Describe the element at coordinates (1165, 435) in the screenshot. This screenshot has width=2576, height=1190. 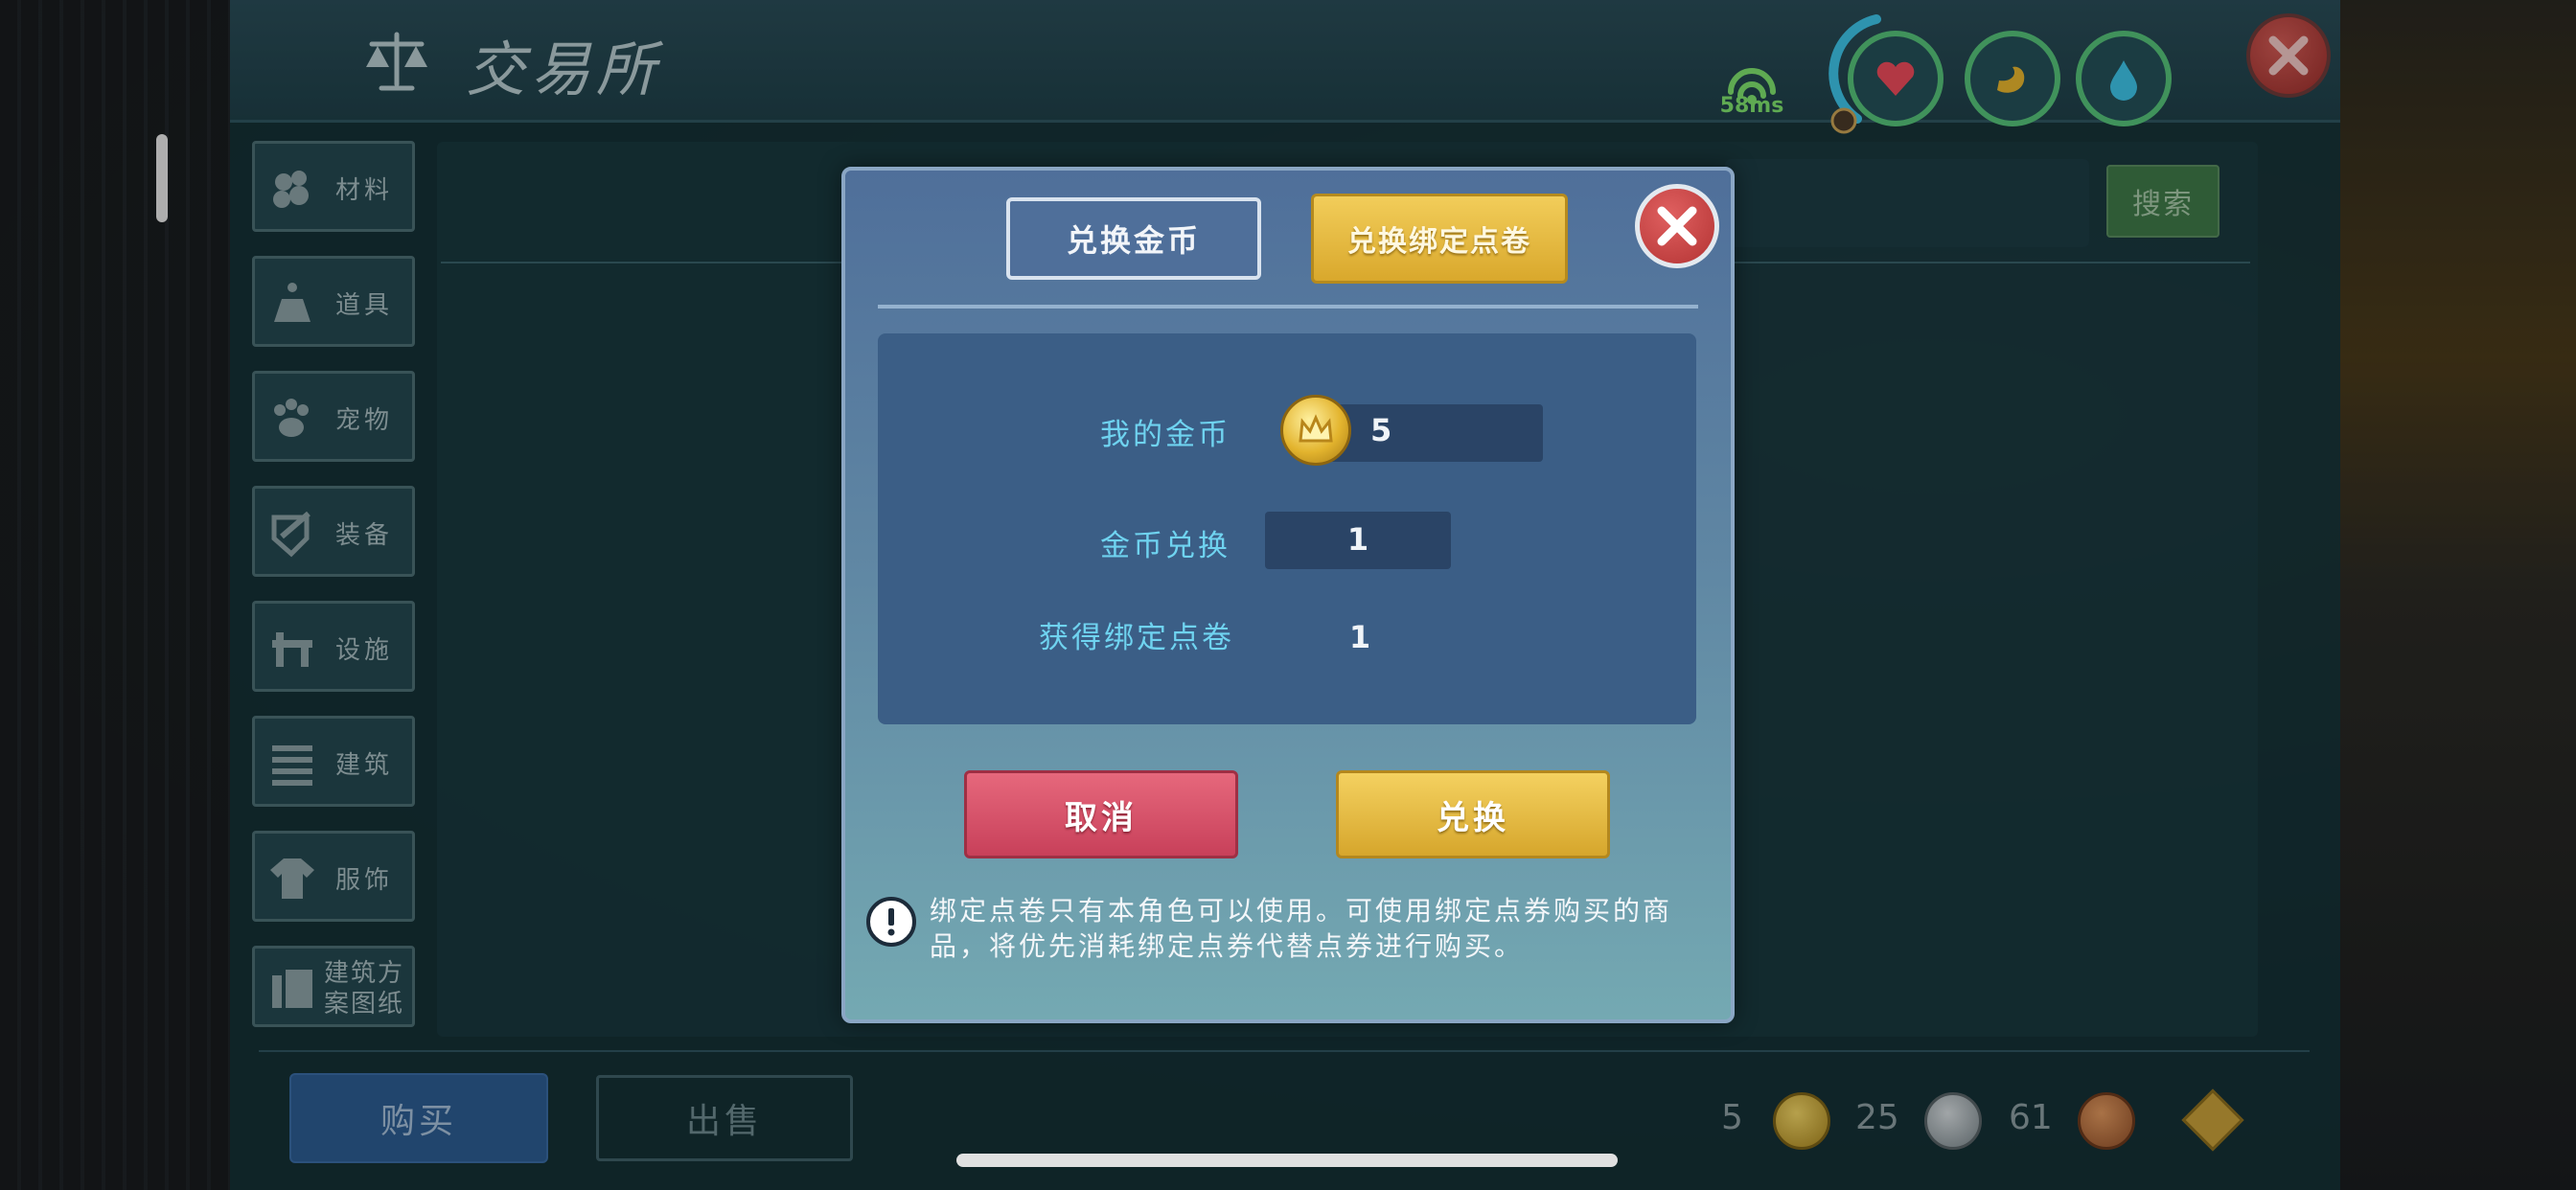
I see `my-gold-label: 我的金币` at that location.